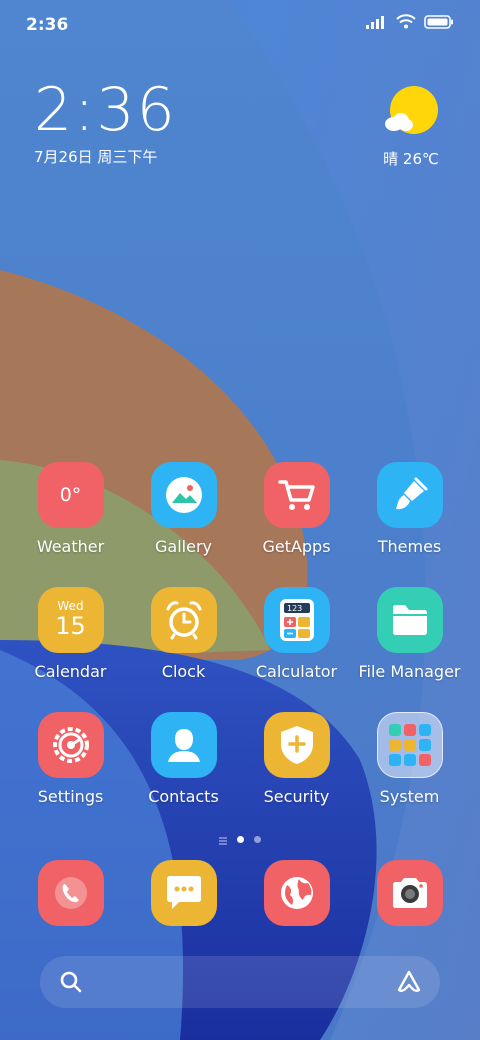  I want to click on phone-icon, so click(70, 893).